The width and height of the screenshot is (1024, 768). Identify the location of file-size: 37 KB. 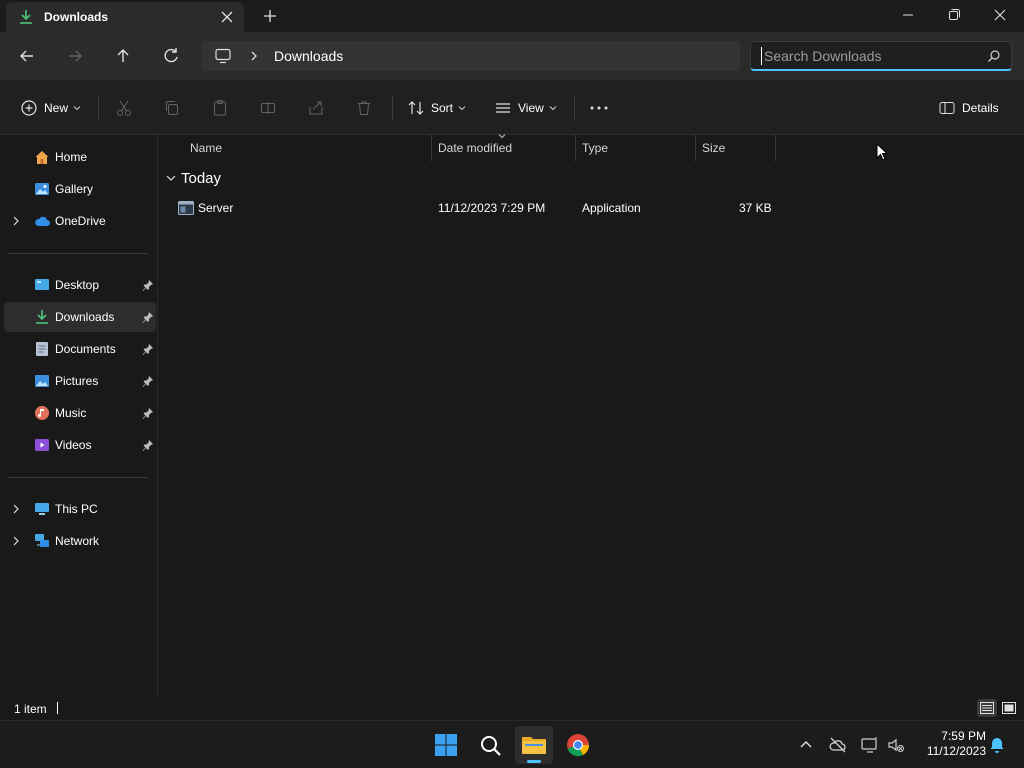
(755, 208).